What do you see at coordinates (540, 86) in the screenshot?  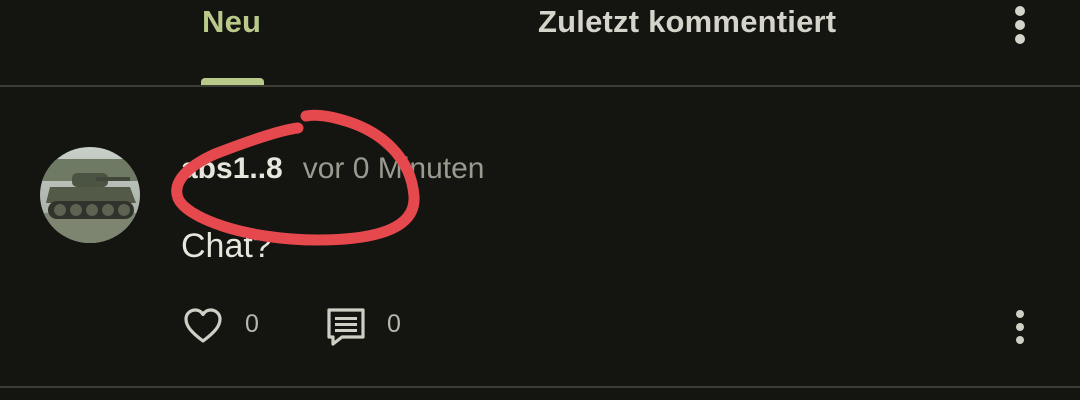 I see `header-divider` at bounding box center [540, 86].